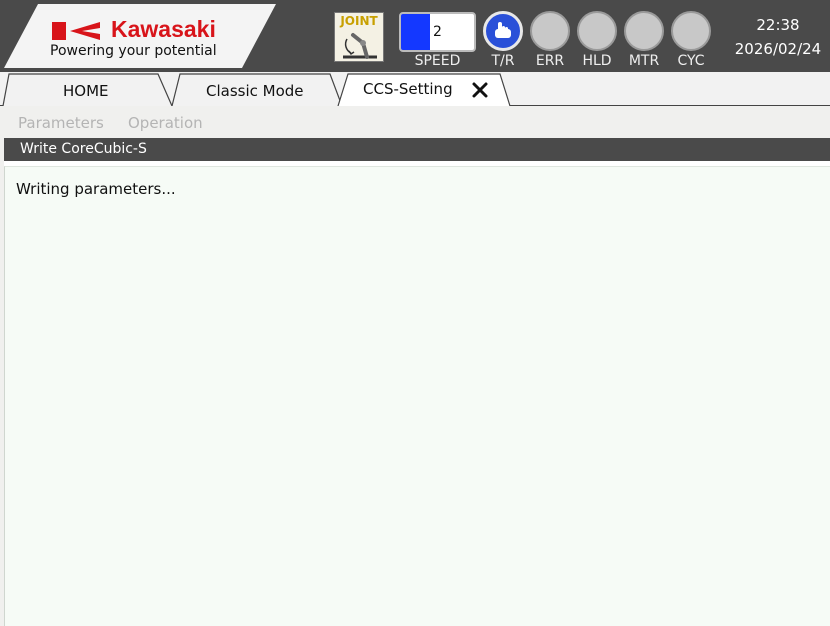  I want to click on menu-operation: Operation, so click(165, 123).